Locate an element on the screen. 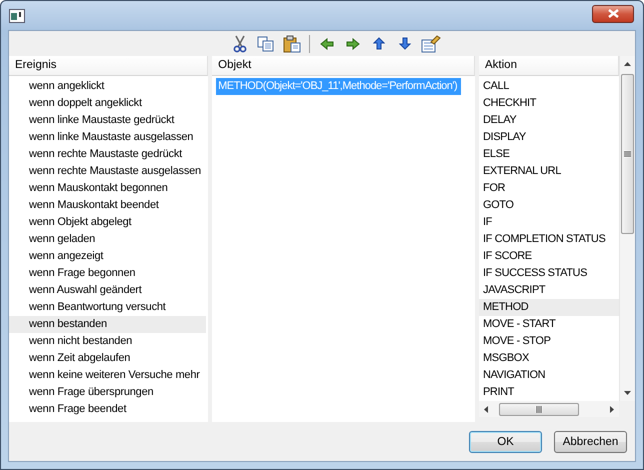 Image resolution: width=644 pixels, height=470 pixels. action-item: IF COMPLETION STATUS is located at coordinates (549, 239).